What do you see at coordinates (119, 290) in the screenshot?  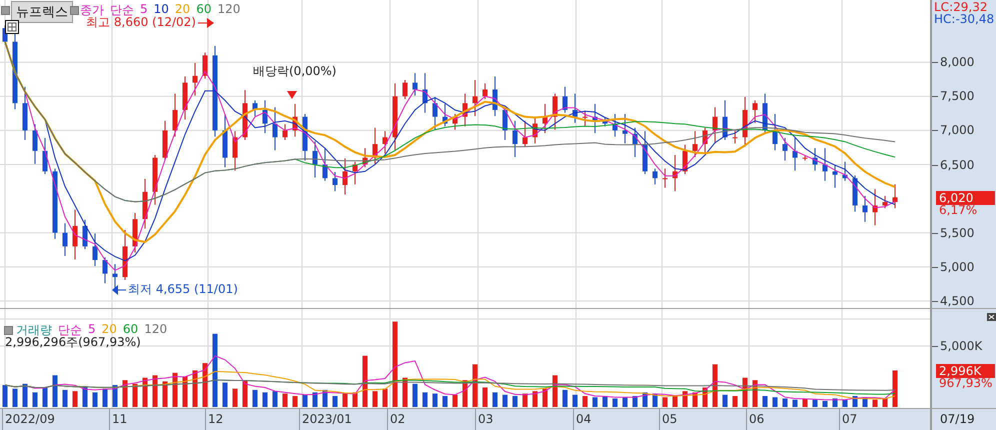 I see `left-arrow-icon` at bounding box center [119, 290].